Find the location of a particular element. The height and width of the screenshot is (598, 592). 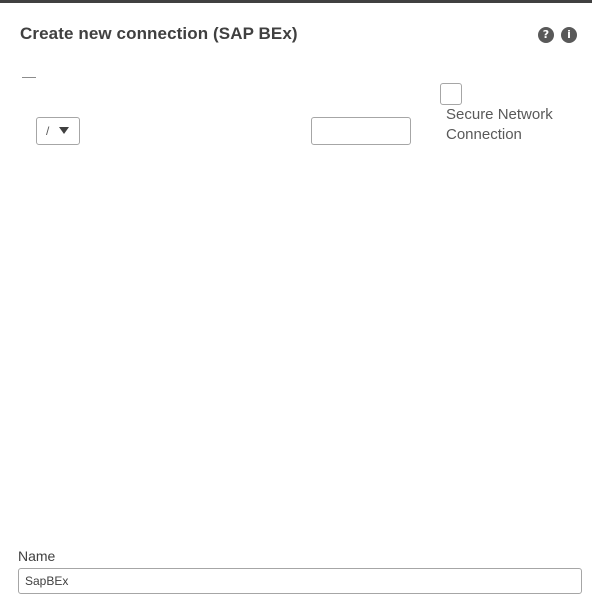

name-input is located at coordinates (300, 581).